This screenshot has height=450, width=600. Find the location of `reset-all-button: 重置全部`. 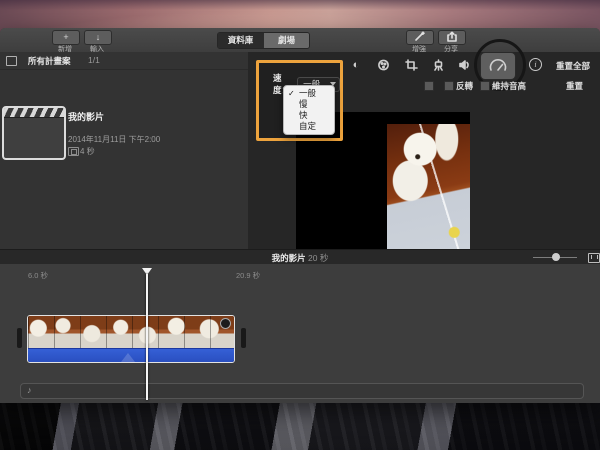

reset-all-button: 重置全部 is located at coordinates (573, 66).